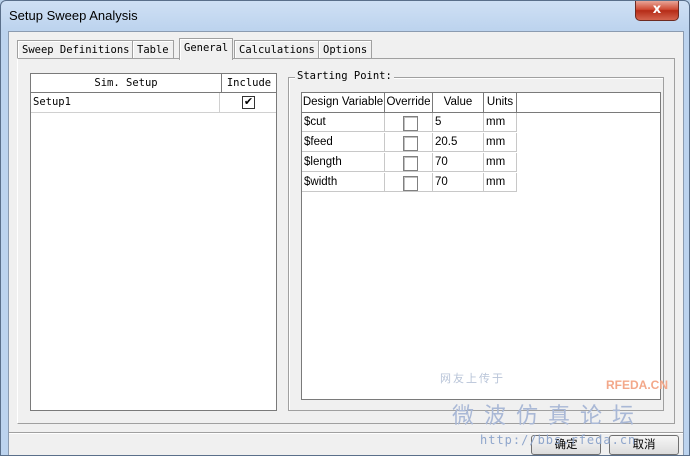 The height and width of the screenshot is (456, 690). I want to click on grid-header: Design Variable Override Value Units, so click(481, 103).